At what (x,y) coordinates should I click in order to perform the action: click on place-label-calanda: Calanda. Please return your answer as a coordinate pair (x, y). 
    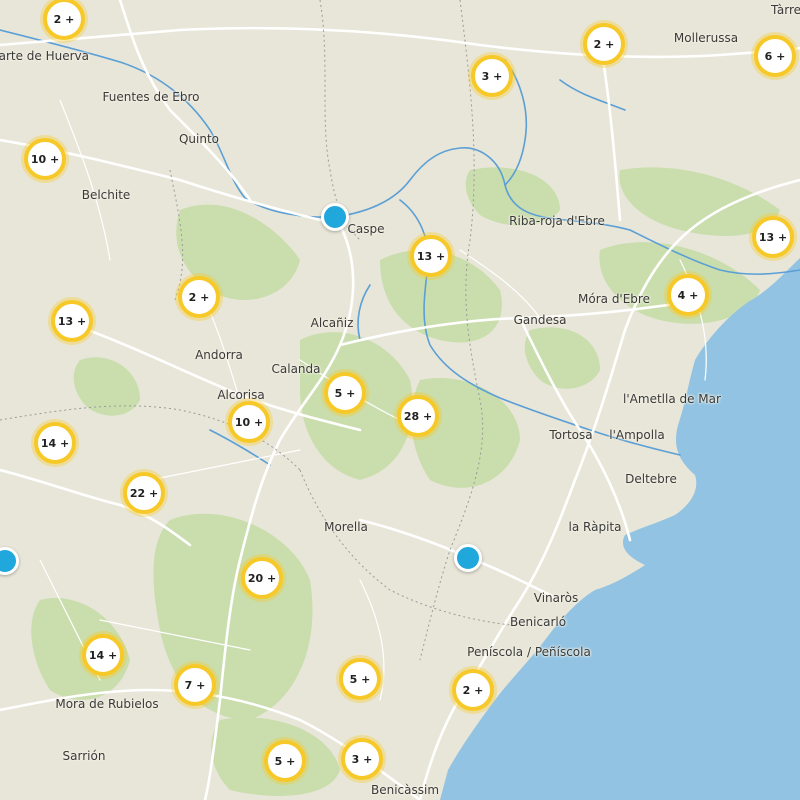
    Looking at the image, I should click on (296, 369).